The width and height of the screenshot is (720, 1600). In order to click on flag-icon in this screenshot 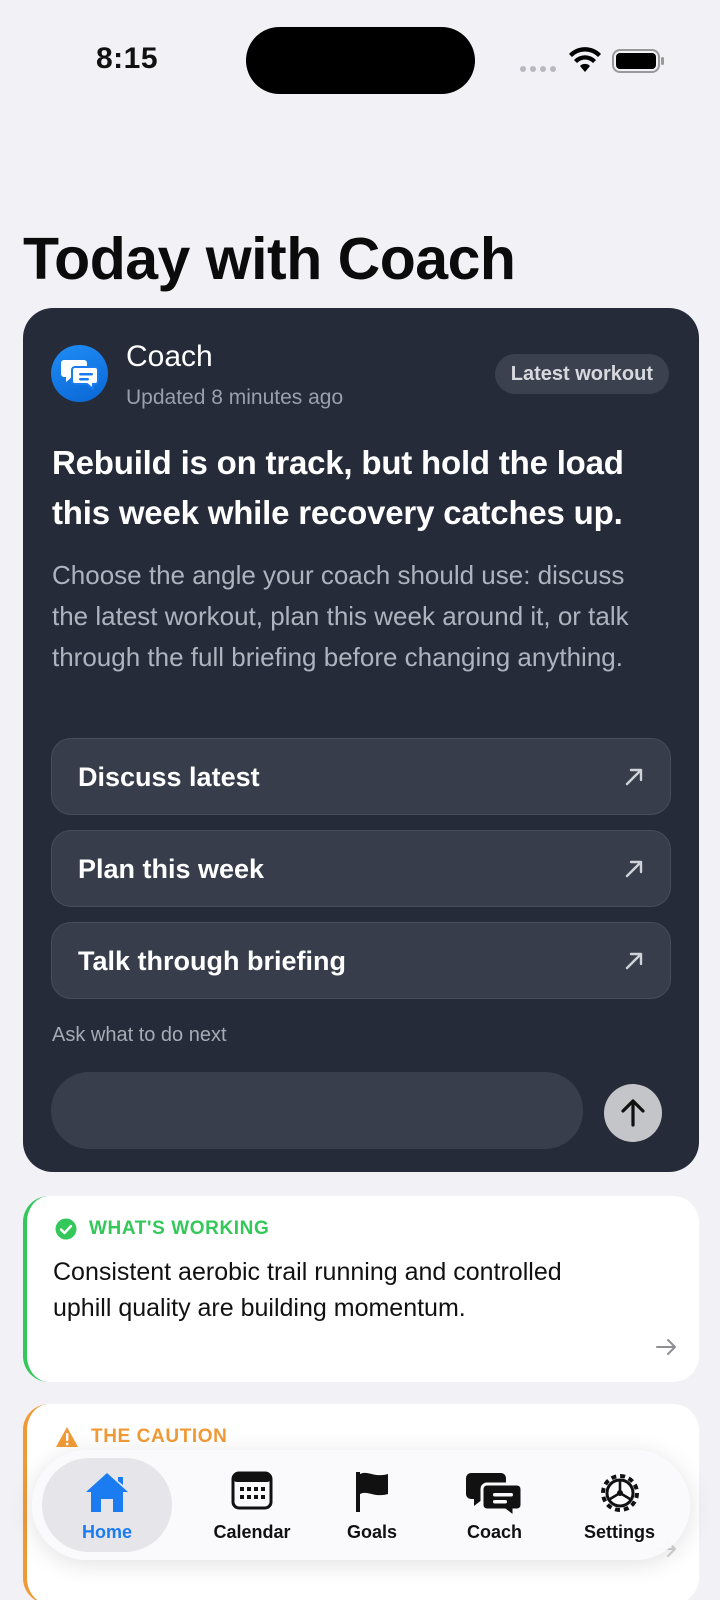, I will do `click(372, 1492)`.